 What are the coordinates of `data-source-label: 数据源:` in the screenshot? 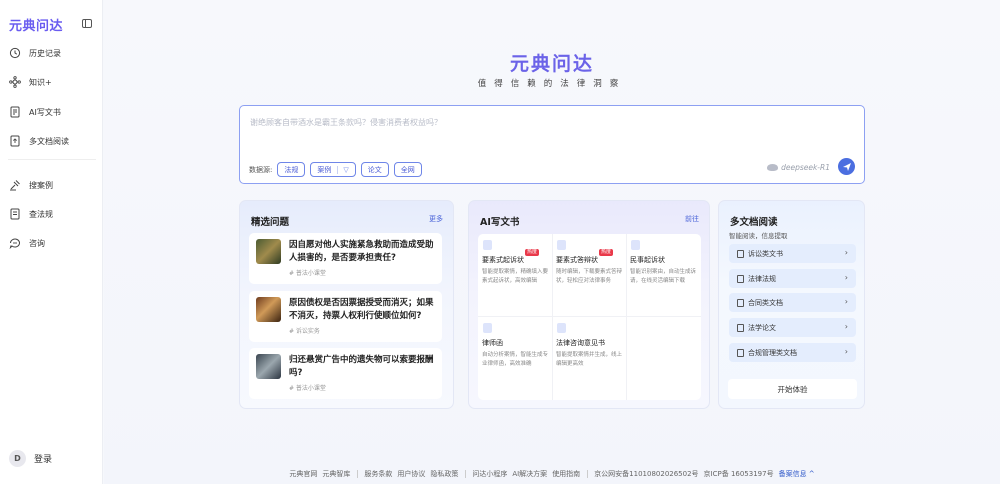 It's located at (261, 169).